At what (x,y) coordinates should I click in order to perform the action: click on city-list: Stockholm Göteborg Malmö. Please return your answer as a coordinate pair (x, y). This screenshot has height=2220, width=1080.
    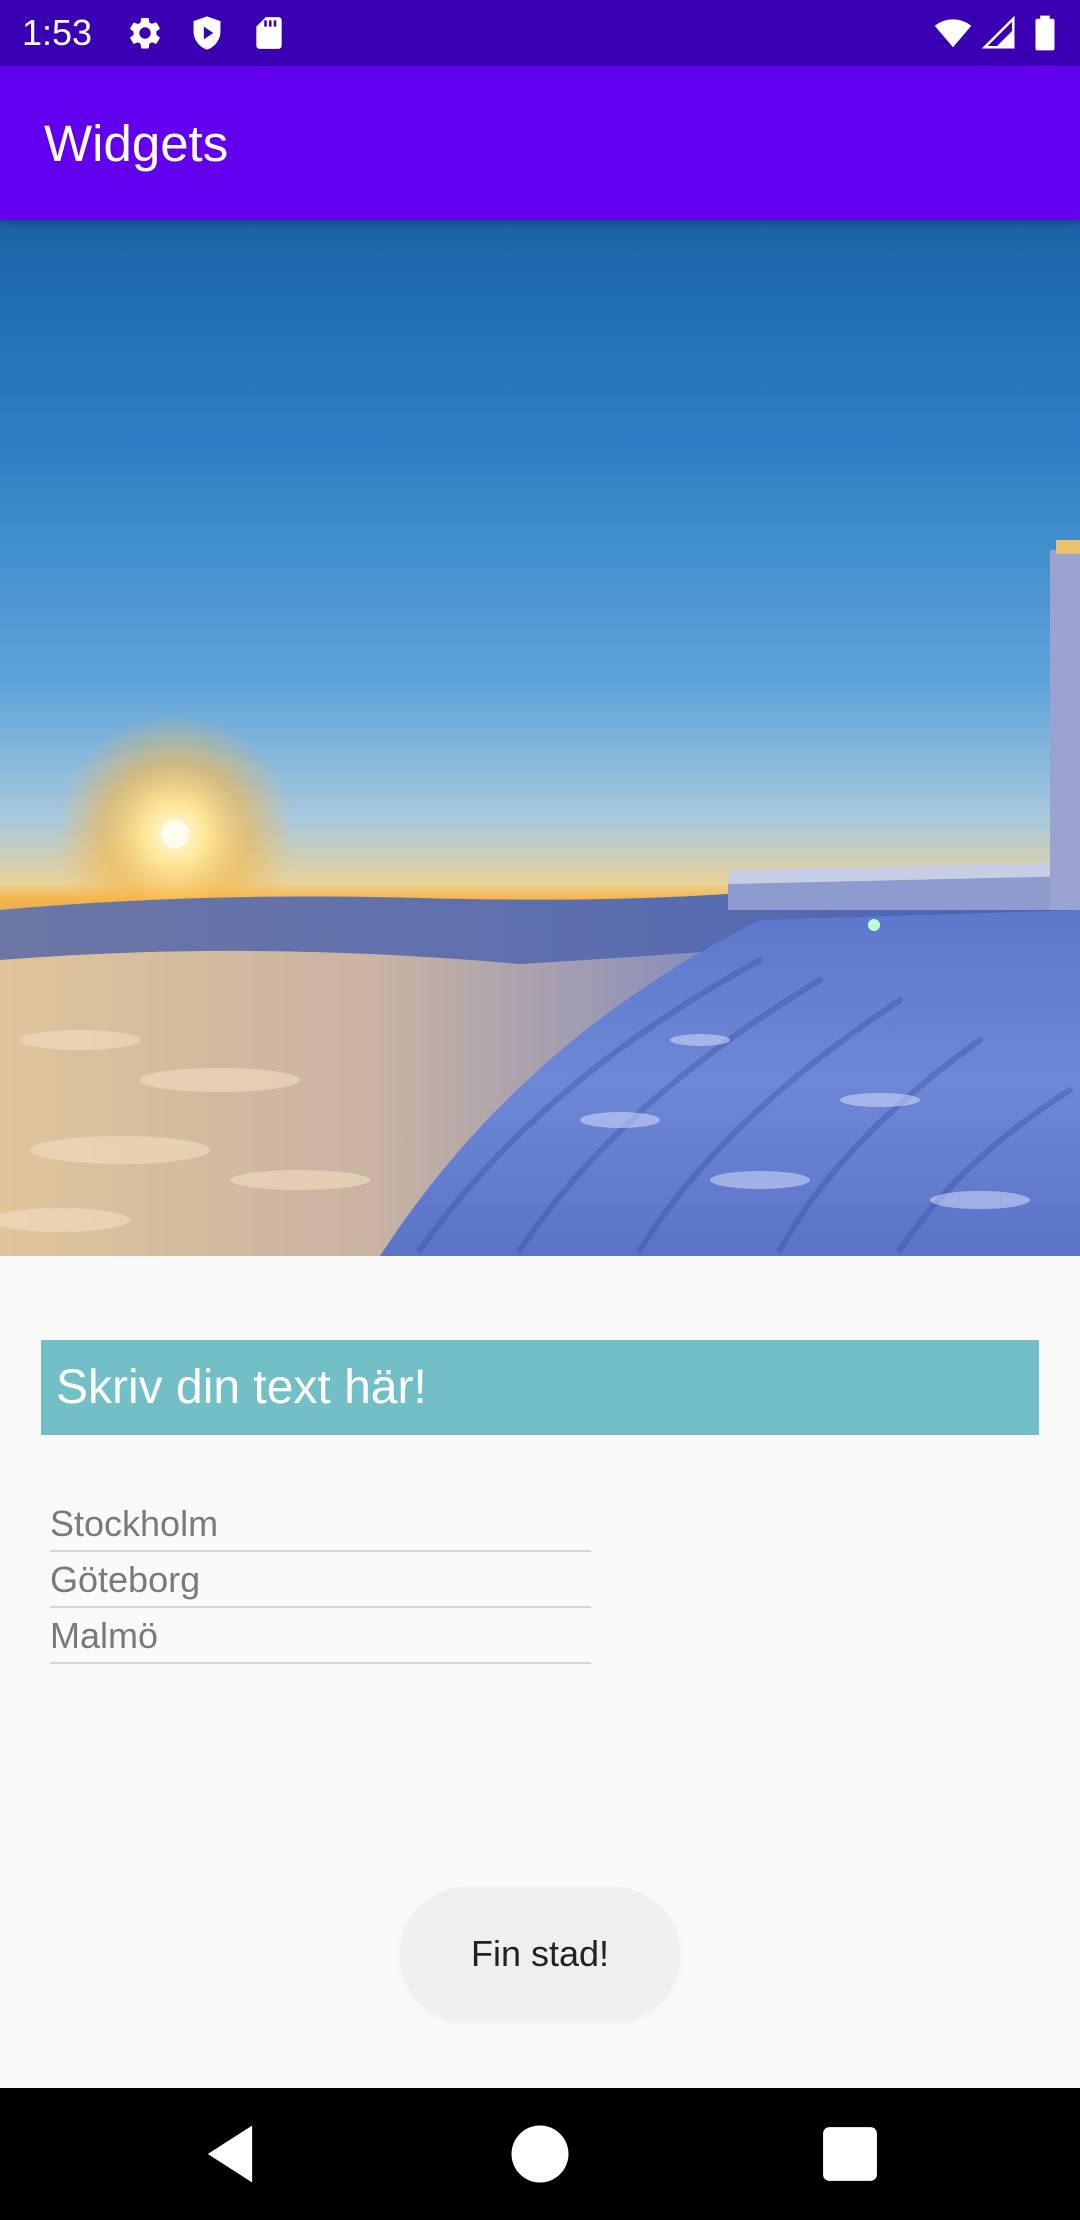
    Looking at the image, I should click on (320, 1580).